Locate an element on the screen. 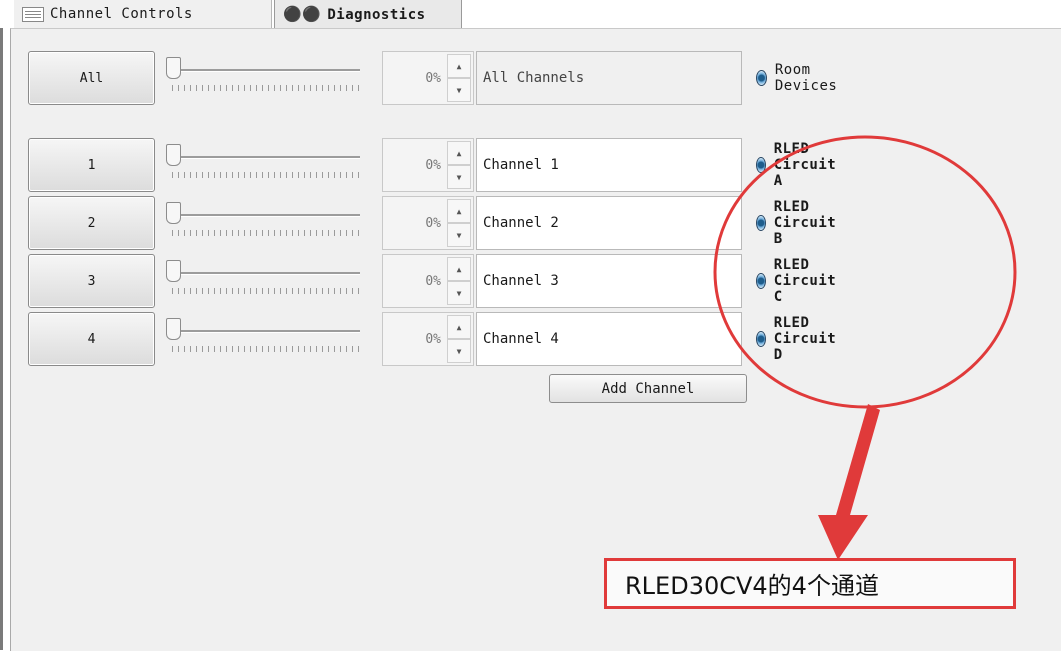 The image size is (1061, 651). binoculars-icon: ⚫⚫ is located at coordinates (302, 14).